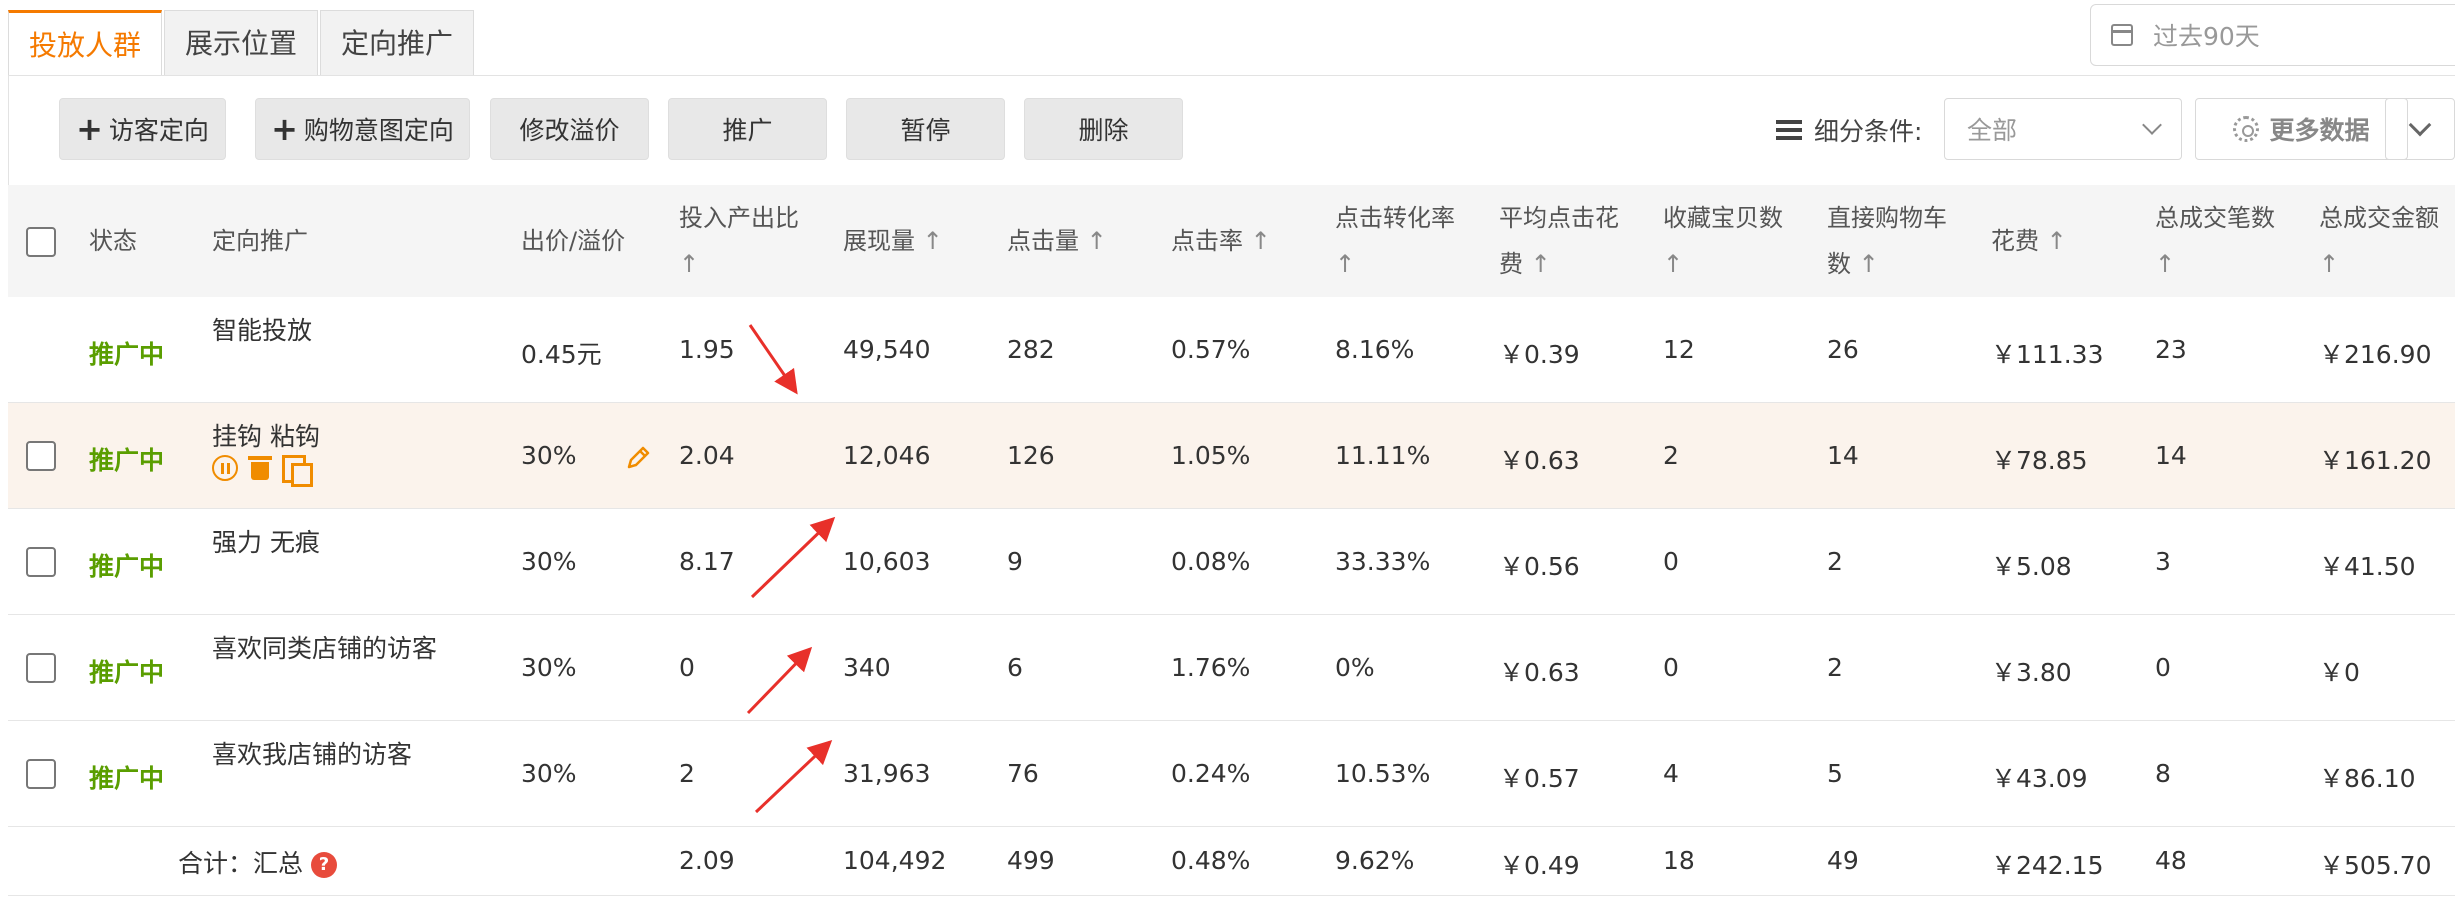 Image resolution: width=2455 pixels, height=904 pixels. What do you see at coordinates (1395, 241) in the screenshot?
I see `column-header-cvr: 点击转化率 ↑` at bounding box center [1395, 241].